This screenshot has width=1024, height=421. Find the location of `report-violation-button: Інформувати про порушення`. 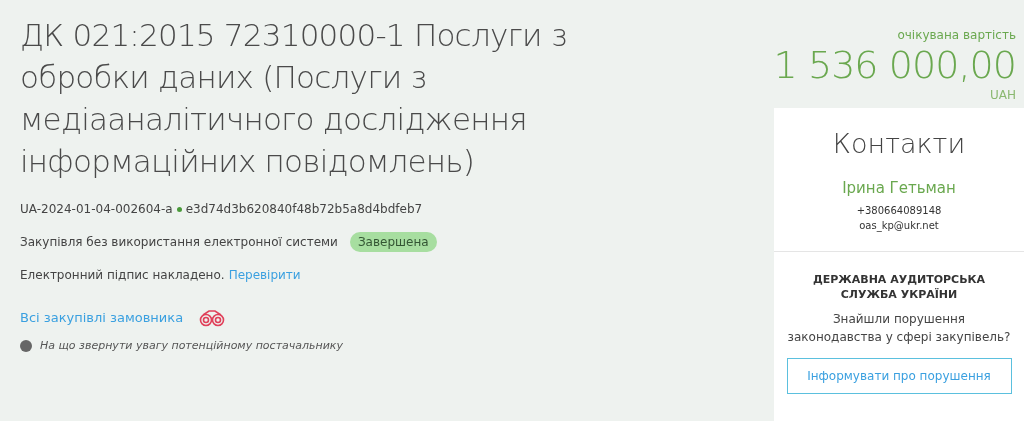

report-violation-button: Інформувати про порушення is located at coordinates (899, 376).